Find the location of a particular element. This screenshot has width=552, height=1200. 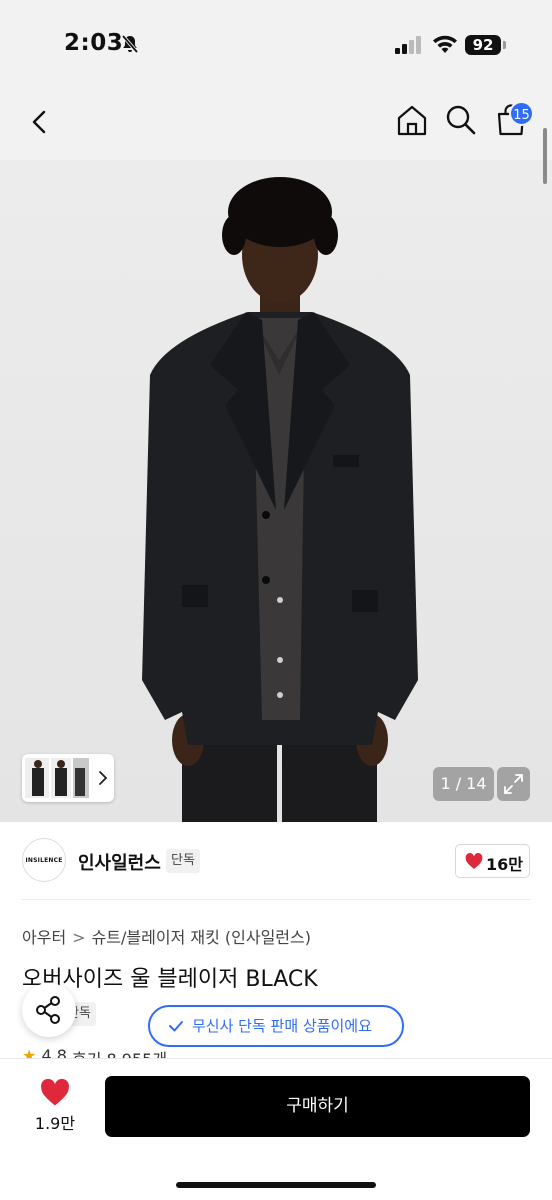

divider is located at coordinates (276, 899).